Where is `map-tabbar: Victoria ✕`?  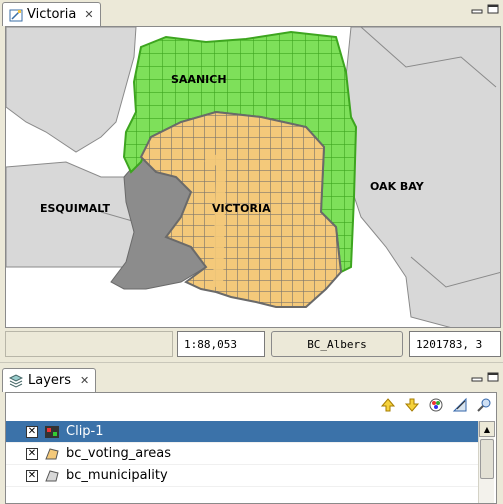
map-tabbar: Victoria ✕ is located at coordinates (251, 13).